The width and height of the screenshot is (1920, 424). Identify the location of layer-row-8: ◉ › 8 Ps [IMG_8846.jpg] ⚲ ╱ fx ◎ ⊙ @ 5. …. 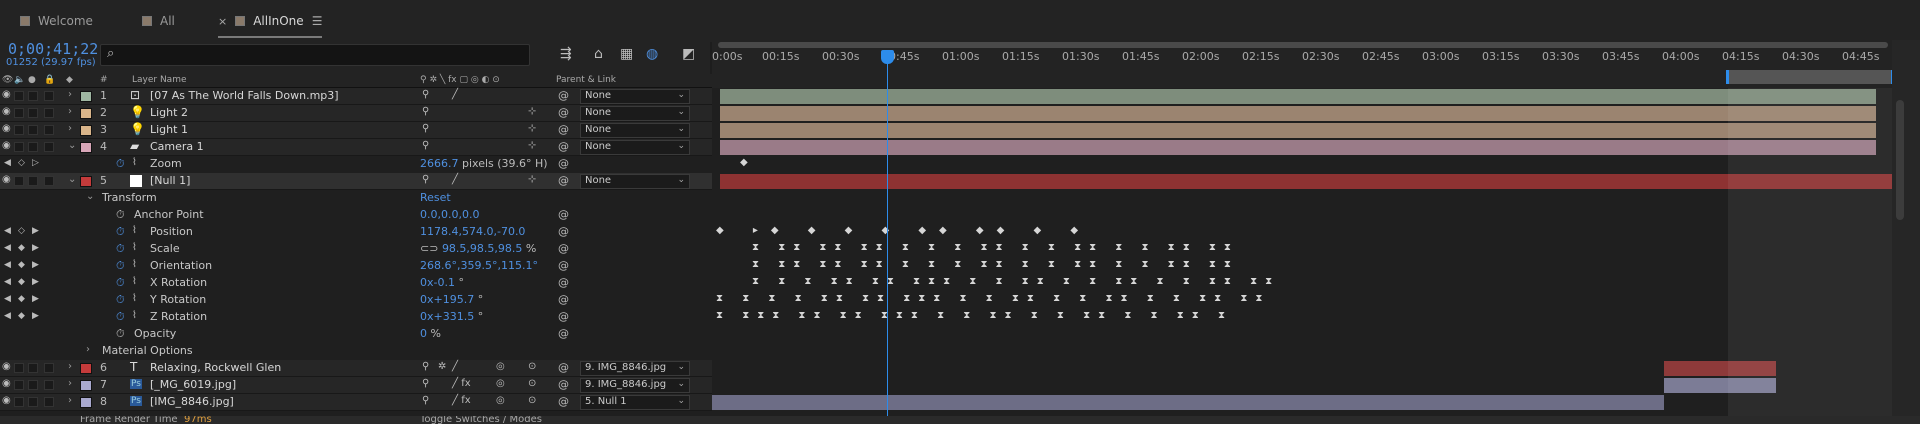
(356, 402).